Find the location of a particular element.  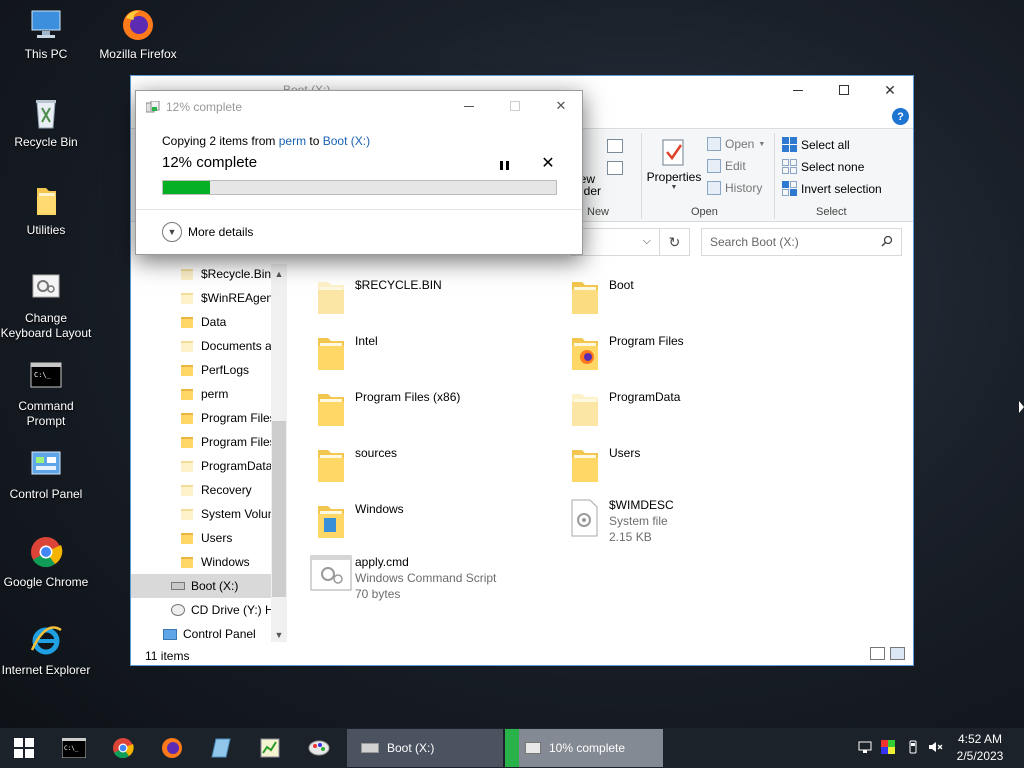

file-item-intel: Intel is located at coordinates (429, 357).